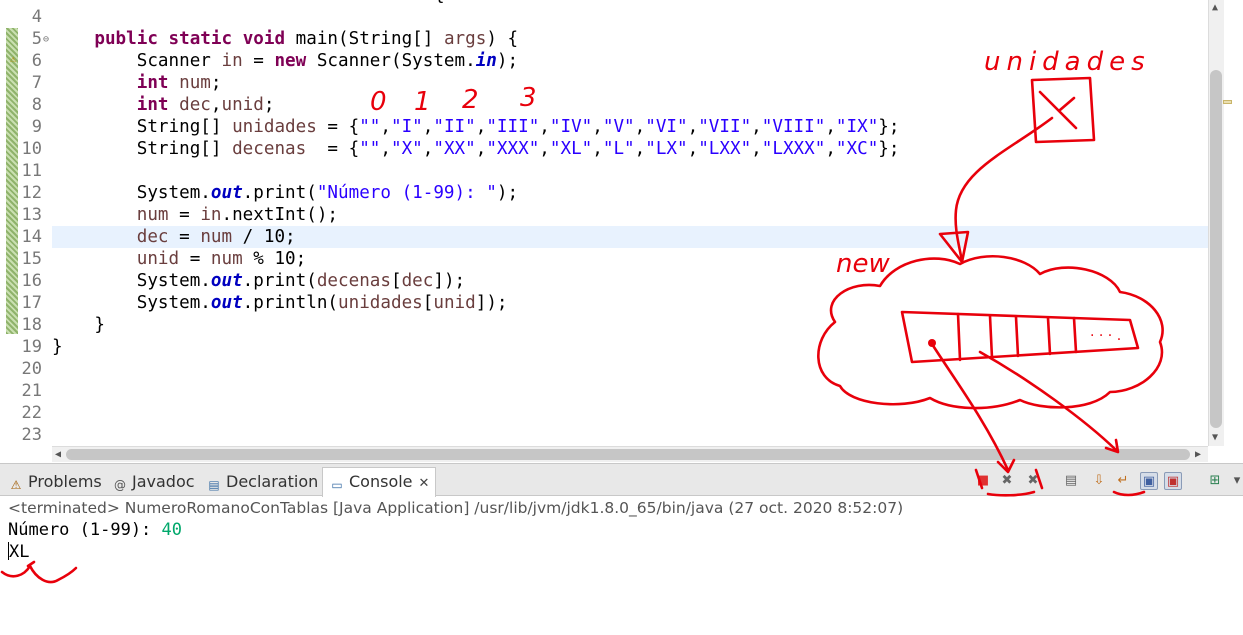 The image size is (1243, 635). Describe the element at coordinates (1173, 481) in the screenshot. I see `show-on-error-icon: ▣` at that location.